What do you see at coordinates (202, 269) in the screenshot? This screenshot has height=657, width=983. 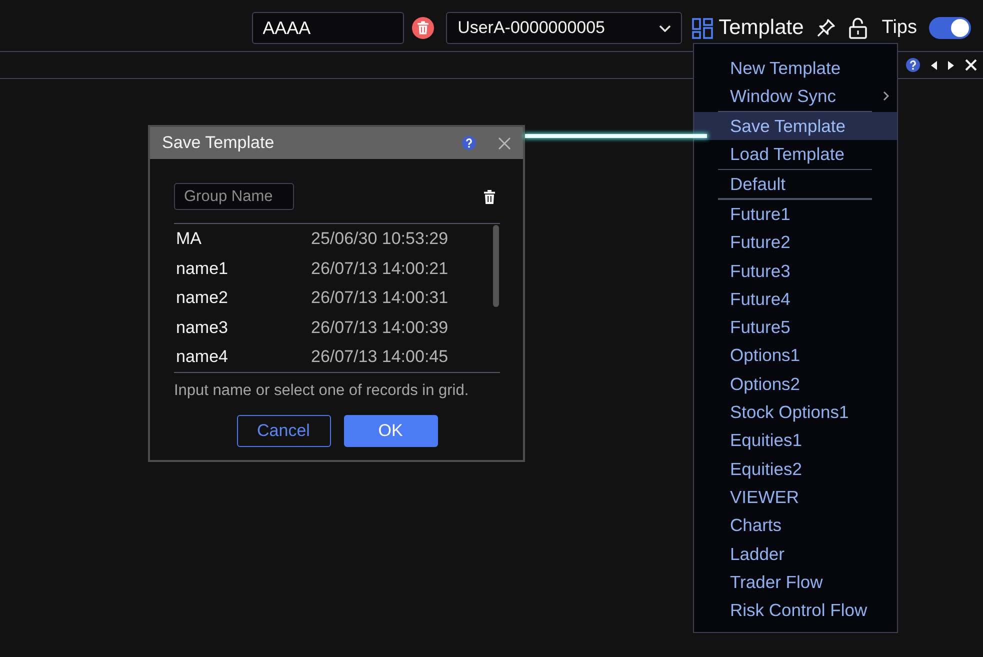 I see `name-cell-text: name1` at bounding box center [202, 269].